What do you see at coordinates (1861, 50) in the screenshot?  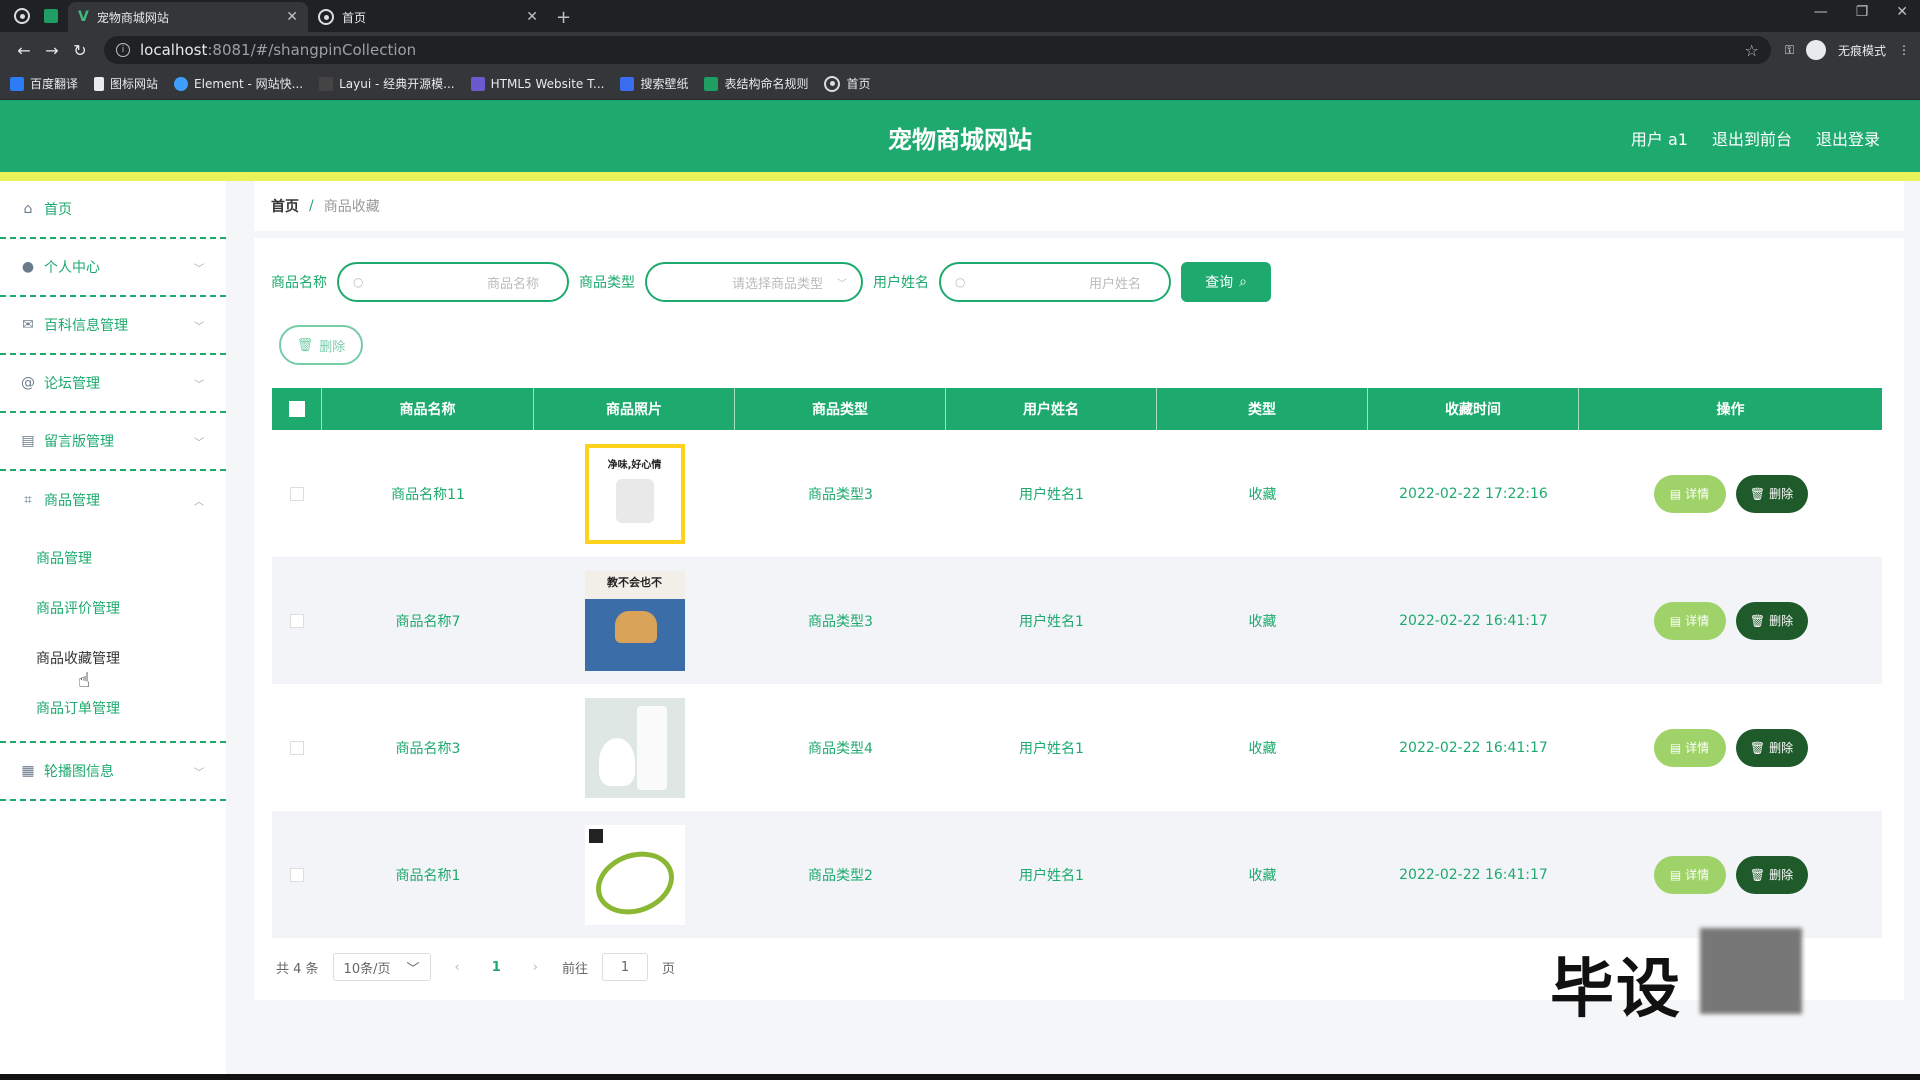 I see `incognito-label: 无痕模式` at bounding box center [1861, 50].